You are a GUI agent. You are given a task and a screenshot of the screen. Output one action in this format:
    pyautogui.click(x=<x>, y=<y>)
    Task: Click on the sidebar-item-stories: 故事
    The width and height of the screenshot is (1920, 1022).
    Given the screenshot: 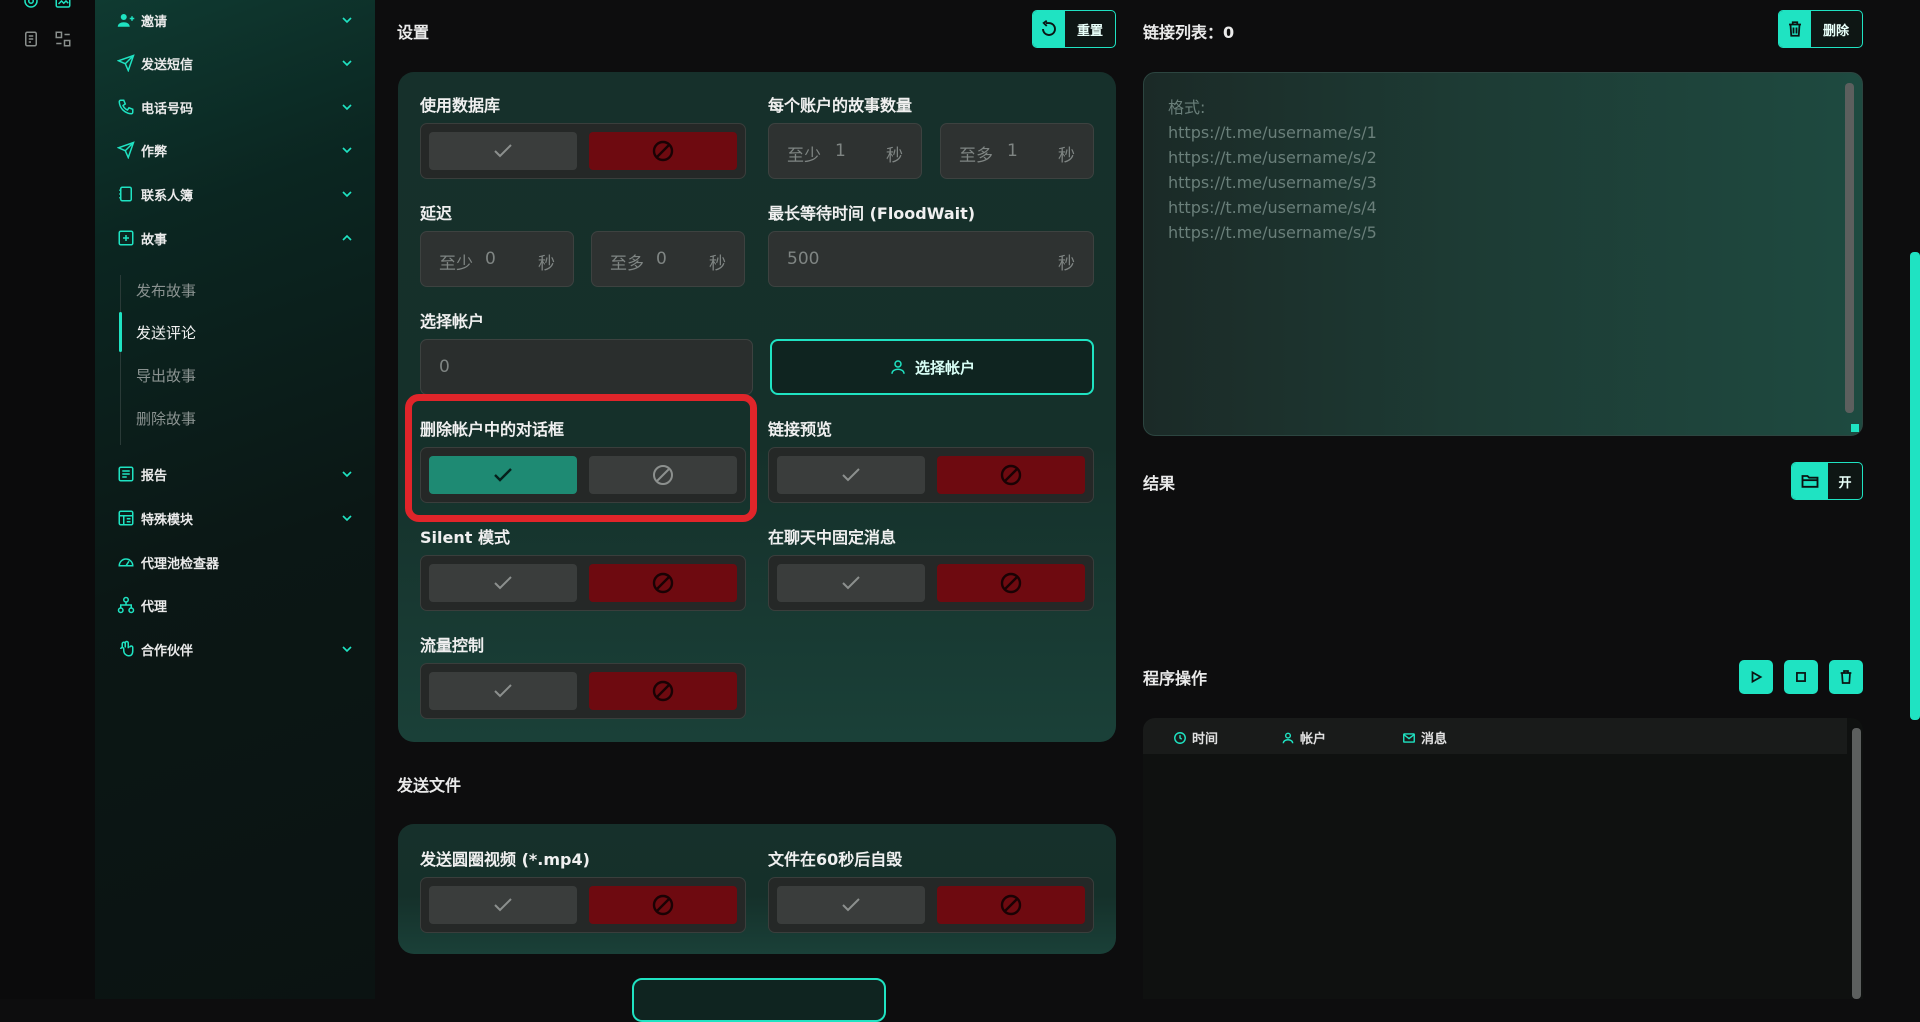 What is the action you would take?
    pyautogui.click(x=236, y=238)
    